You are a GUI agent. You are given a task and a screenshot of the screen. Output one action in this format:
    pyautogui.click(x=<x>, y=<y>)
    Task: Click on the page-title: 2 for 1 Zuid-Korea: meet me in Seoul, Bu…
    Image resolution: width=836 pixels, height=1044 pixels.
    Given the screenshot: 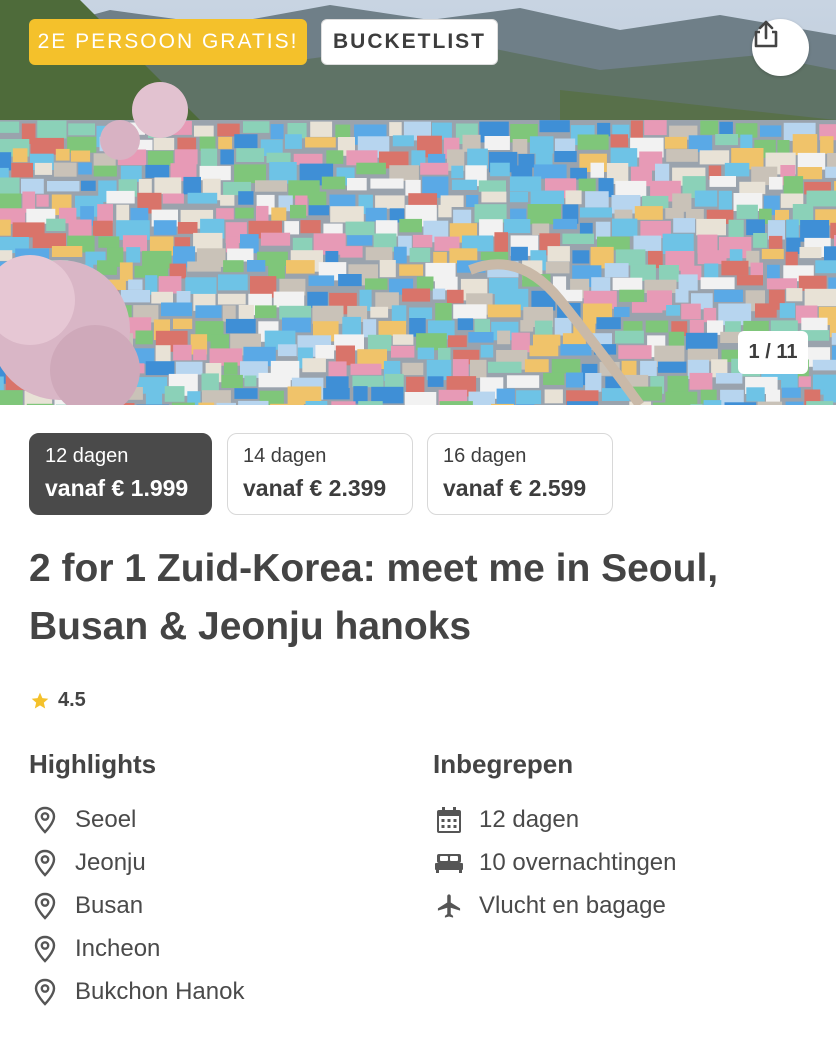 What is the action you would take?
    pyautogui.click(x=374, y=597)
    